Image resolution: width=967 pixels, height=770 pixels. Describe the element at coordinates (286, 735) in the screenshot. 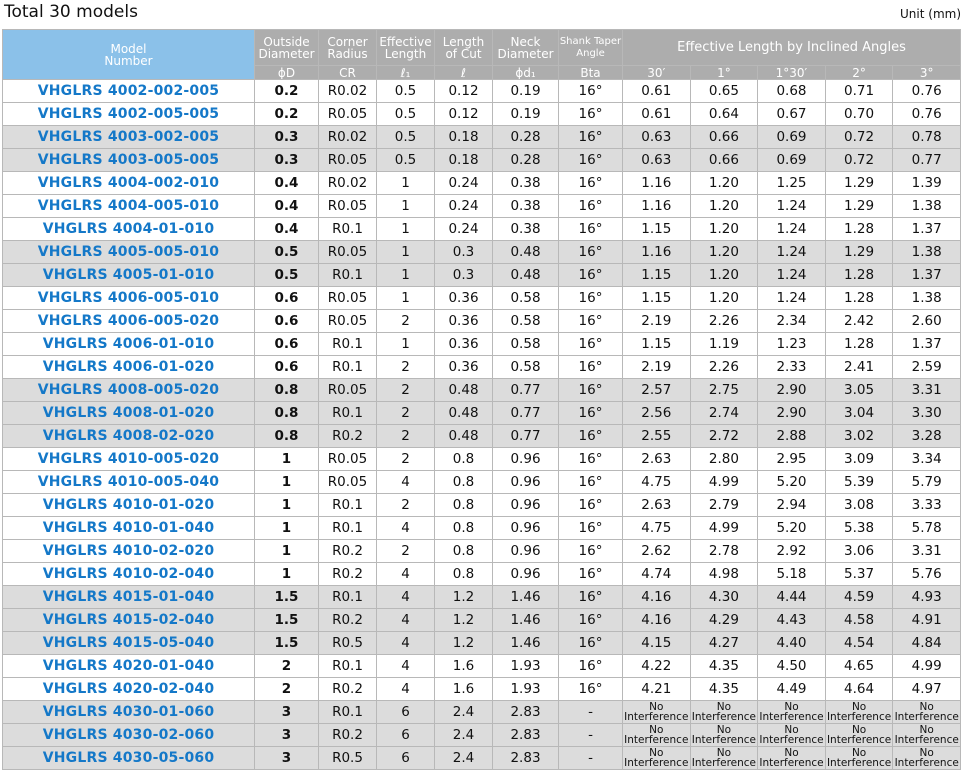

I see `cell-outside-diameter: 3` at that location.